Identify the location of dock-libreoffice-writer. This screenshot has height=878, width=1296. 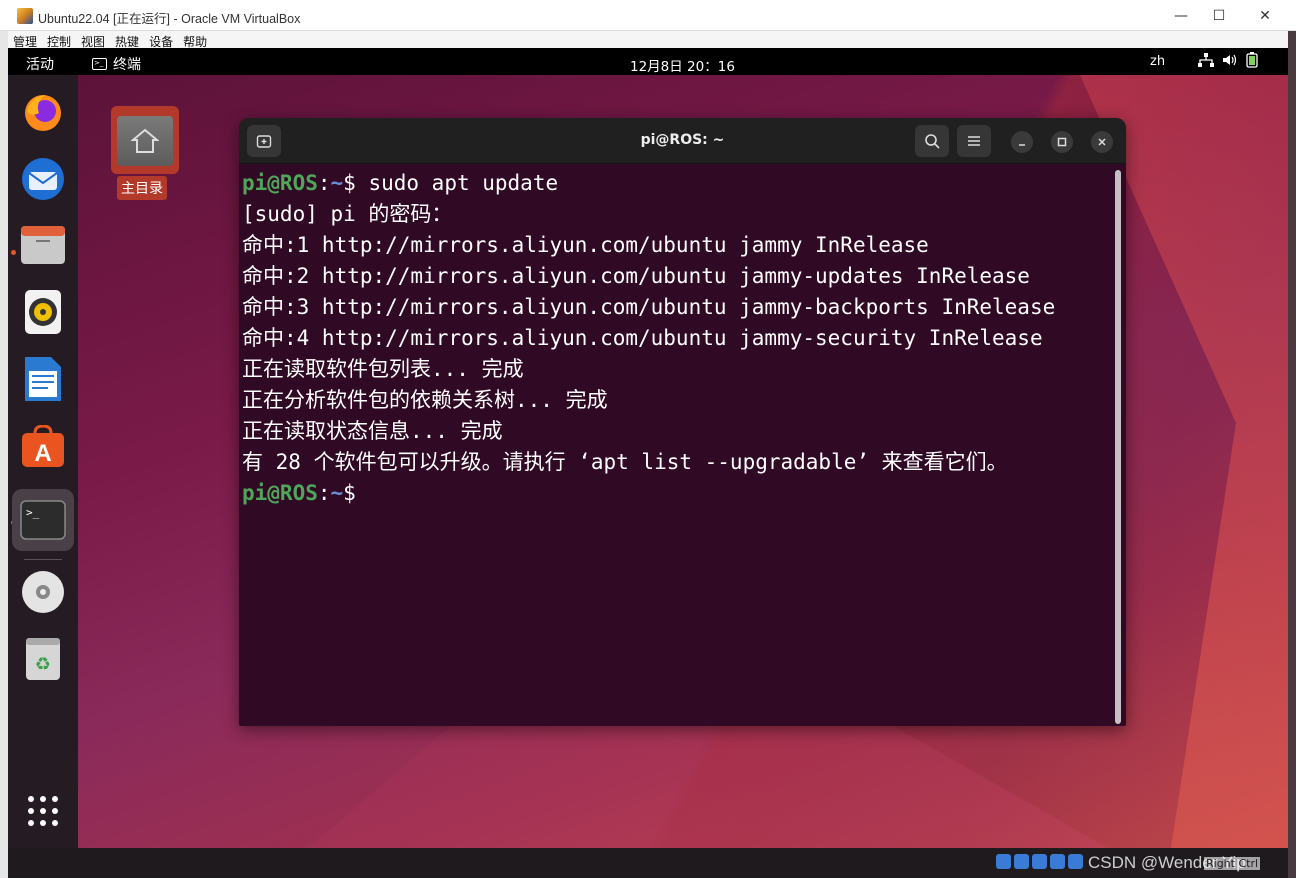
(43, 379).